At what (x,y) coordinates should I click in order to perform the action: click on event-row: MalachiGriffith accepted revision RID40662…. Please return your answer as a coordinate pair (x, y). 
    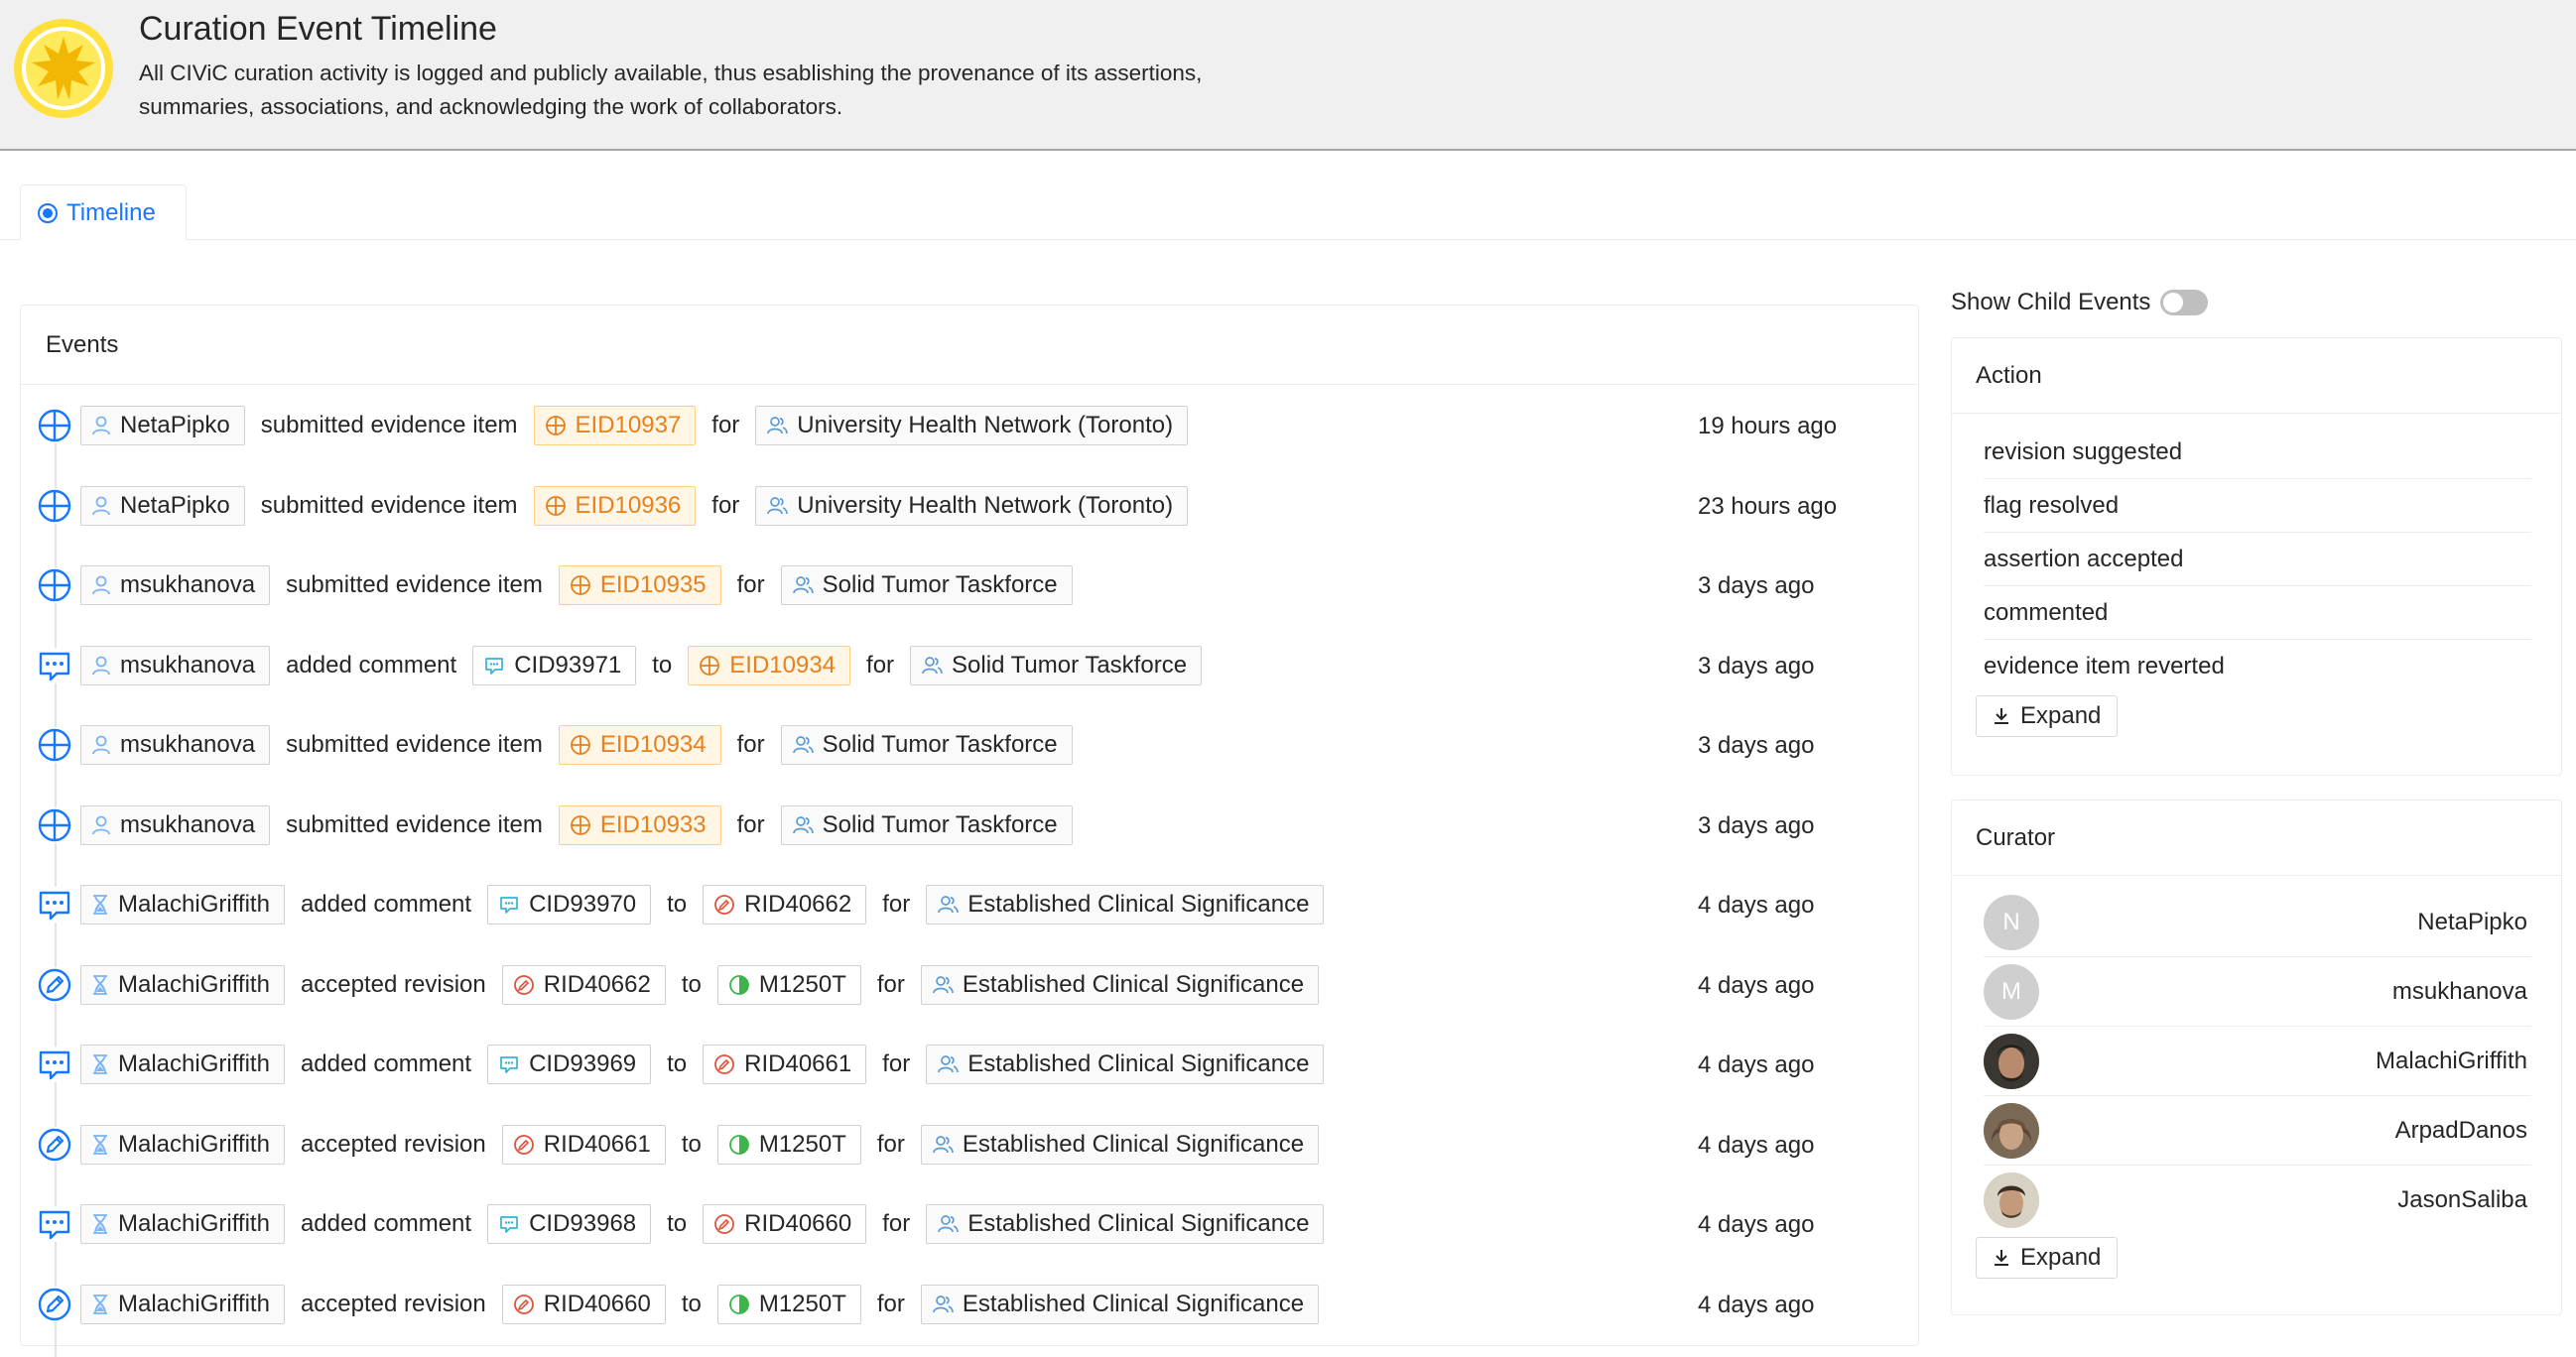
    Looking at the image, I should click on (970, 984).